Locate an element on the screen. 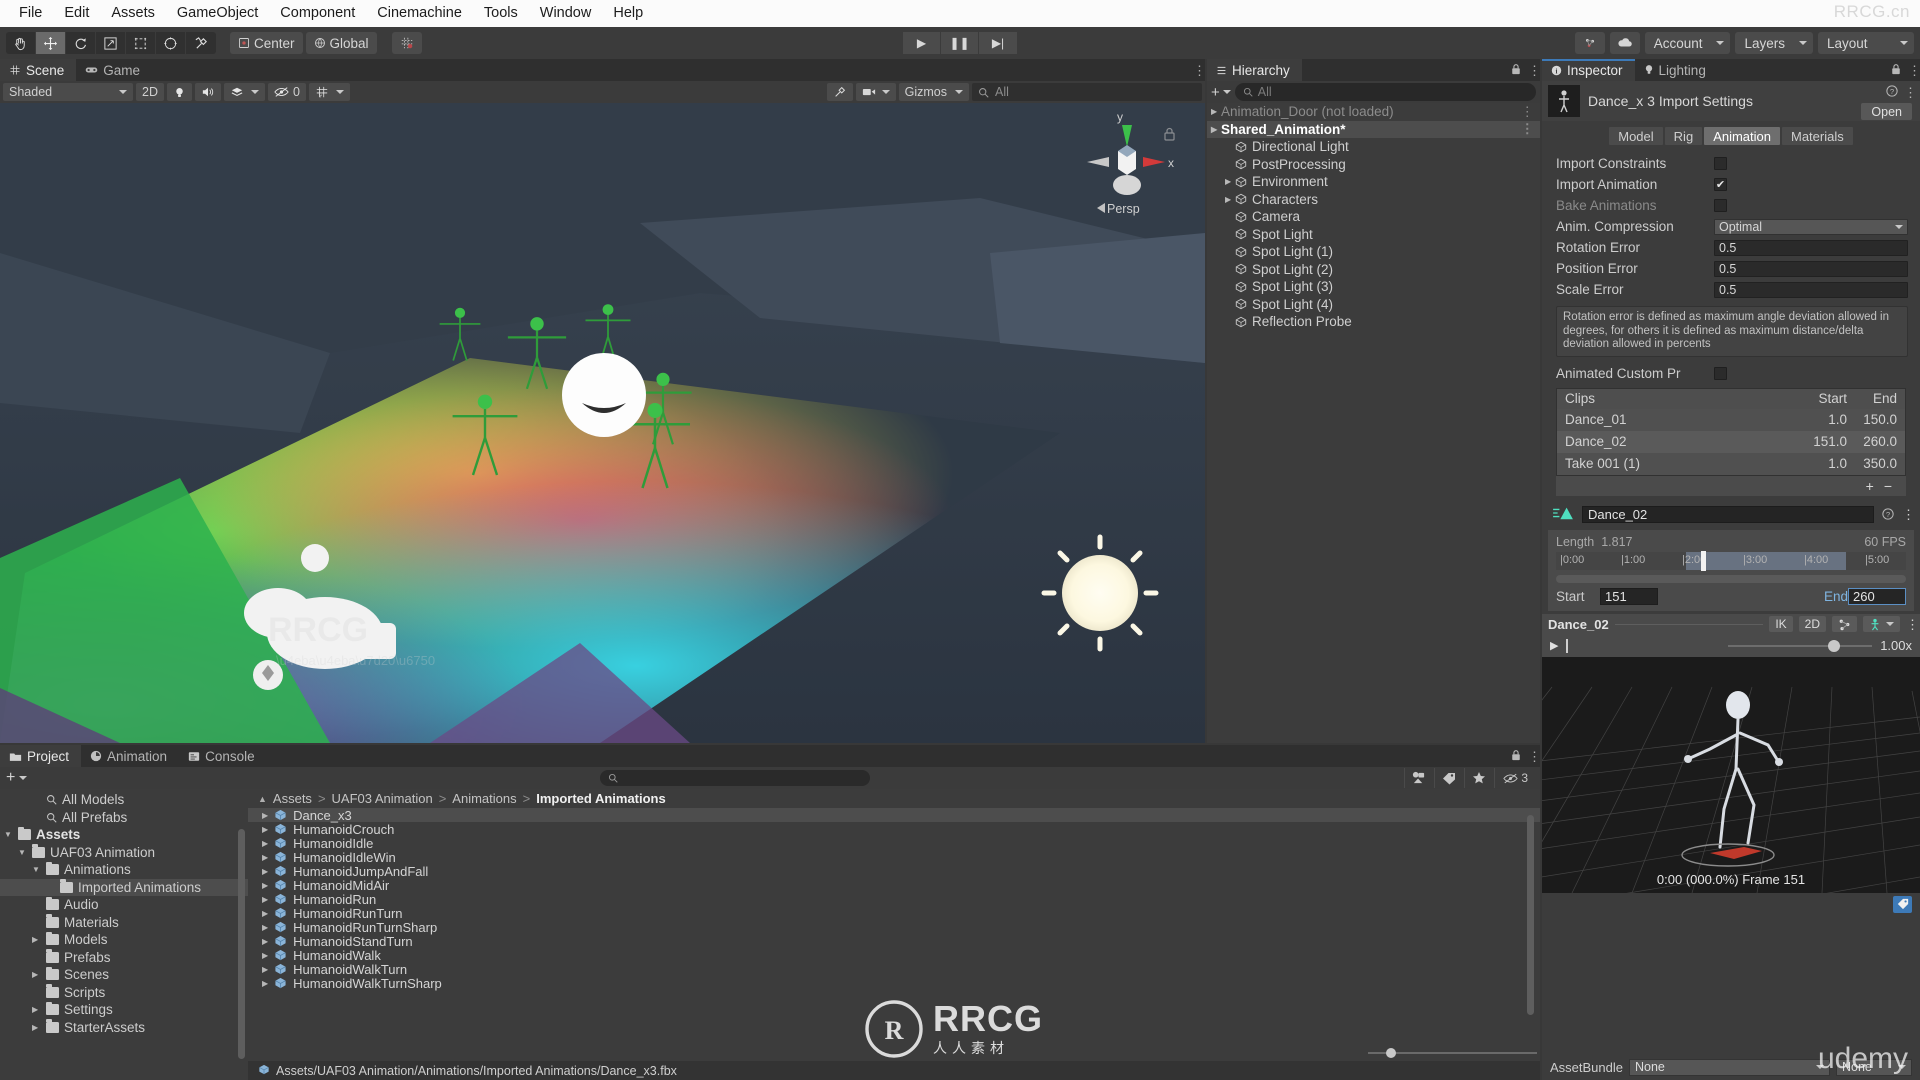 The width and height of the screenshot is (1920, 1080). ik-toggle-button: IK is located at coordinates (1781, 624).